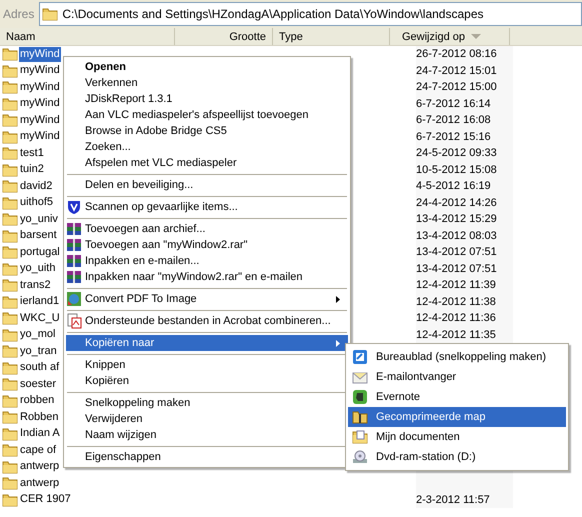 The image size is (582, 517). What do you see at coordinates (207, 163) in the screenshot?
I see `menu-item: Afspelen met VLC mediaspeler` at bounding box center [207, 163].